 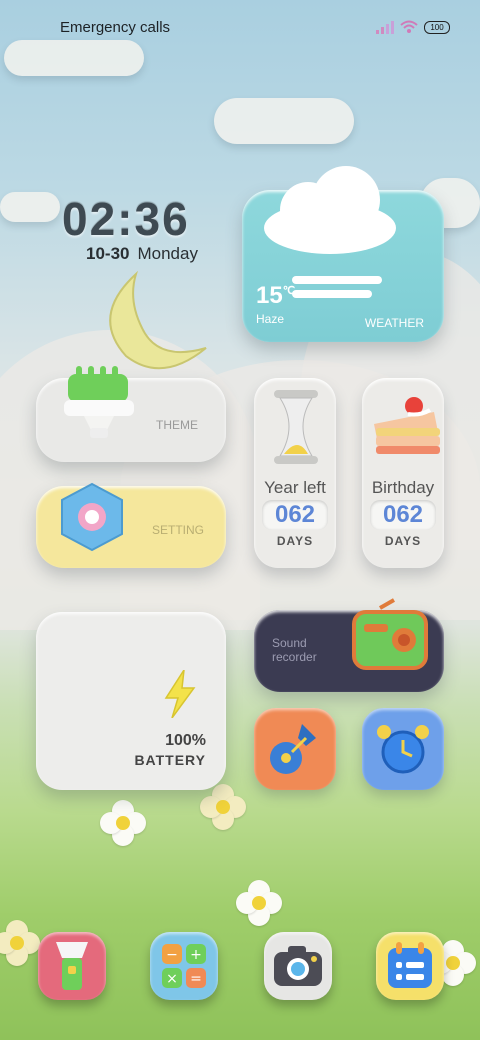 I want to click on camera-glyph, so click(x=298, y=966).